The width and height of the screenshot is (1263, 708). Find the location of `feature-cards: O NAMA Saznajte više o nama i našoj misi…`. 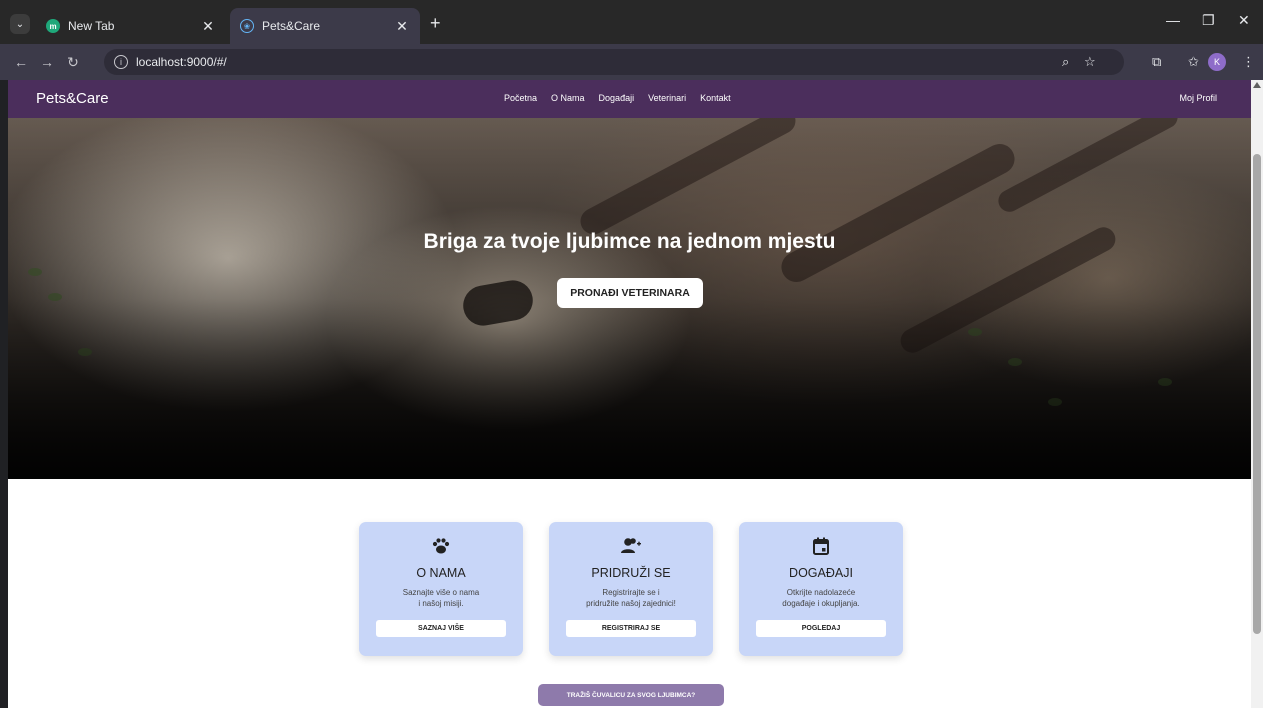

feature-cards: O NAMA Saznajte više o nama i našoj misi… is located at coordinates (631, 589).